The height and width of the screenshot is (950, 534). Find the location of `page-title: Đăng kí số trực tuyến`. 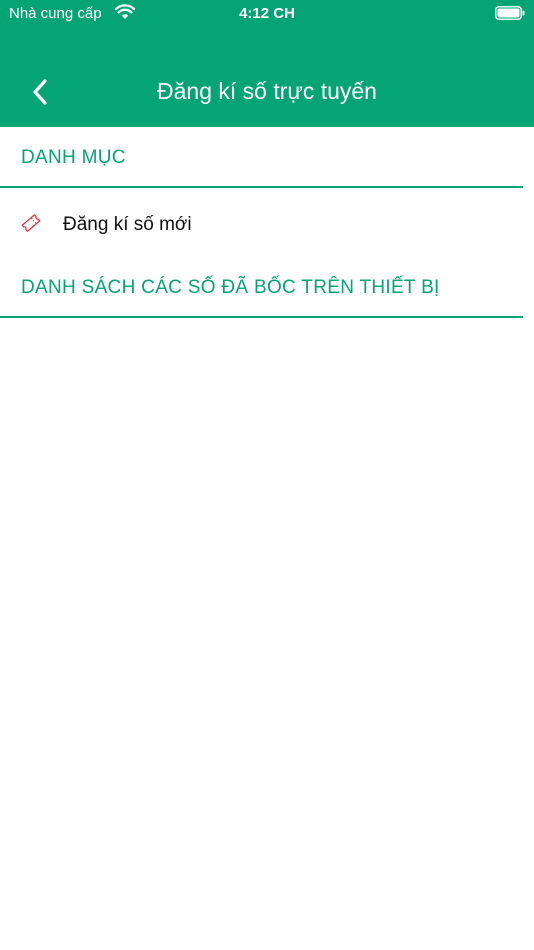

page-title: Đăng kí số trực tuyến is located at coordinates (267, 91).